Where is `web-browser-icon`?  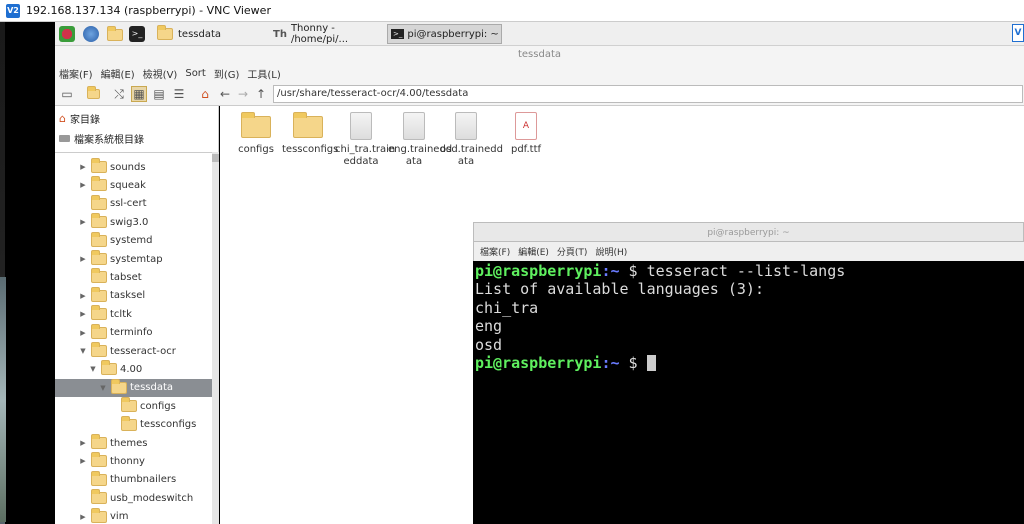
web-browser-icon is located at coordinates (91, 34).